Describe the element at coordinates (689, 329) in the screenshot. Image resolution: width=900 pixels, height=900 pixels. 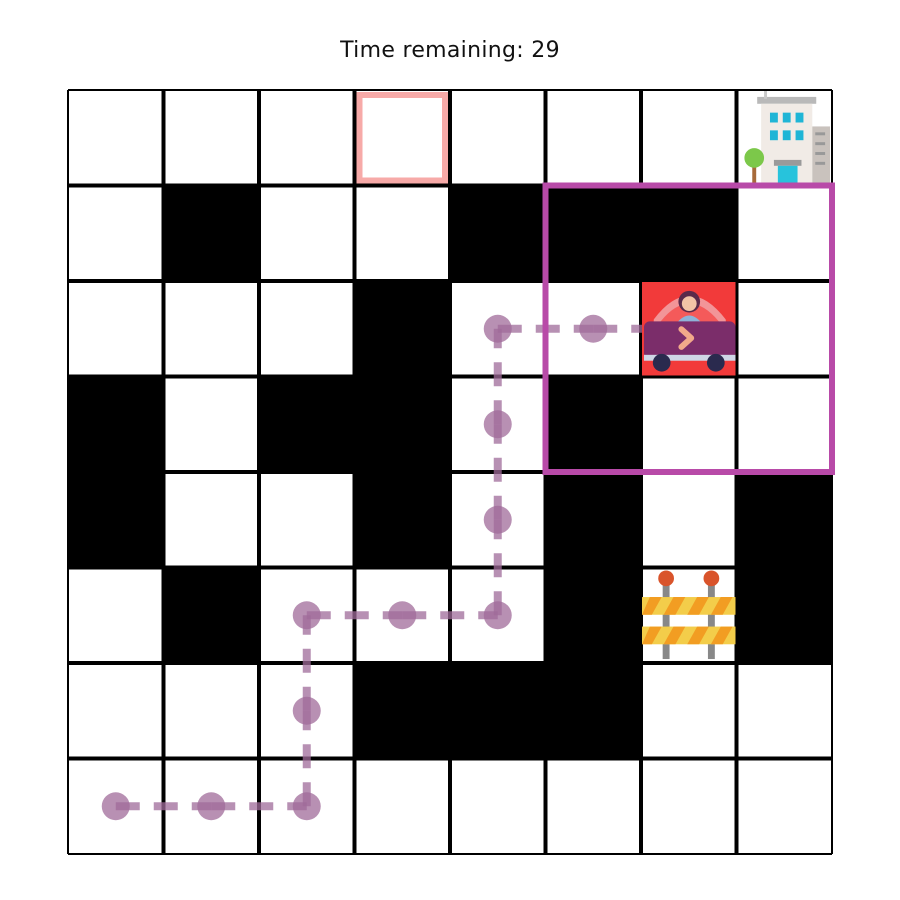
I see `car-with-driver-icon` at that location.